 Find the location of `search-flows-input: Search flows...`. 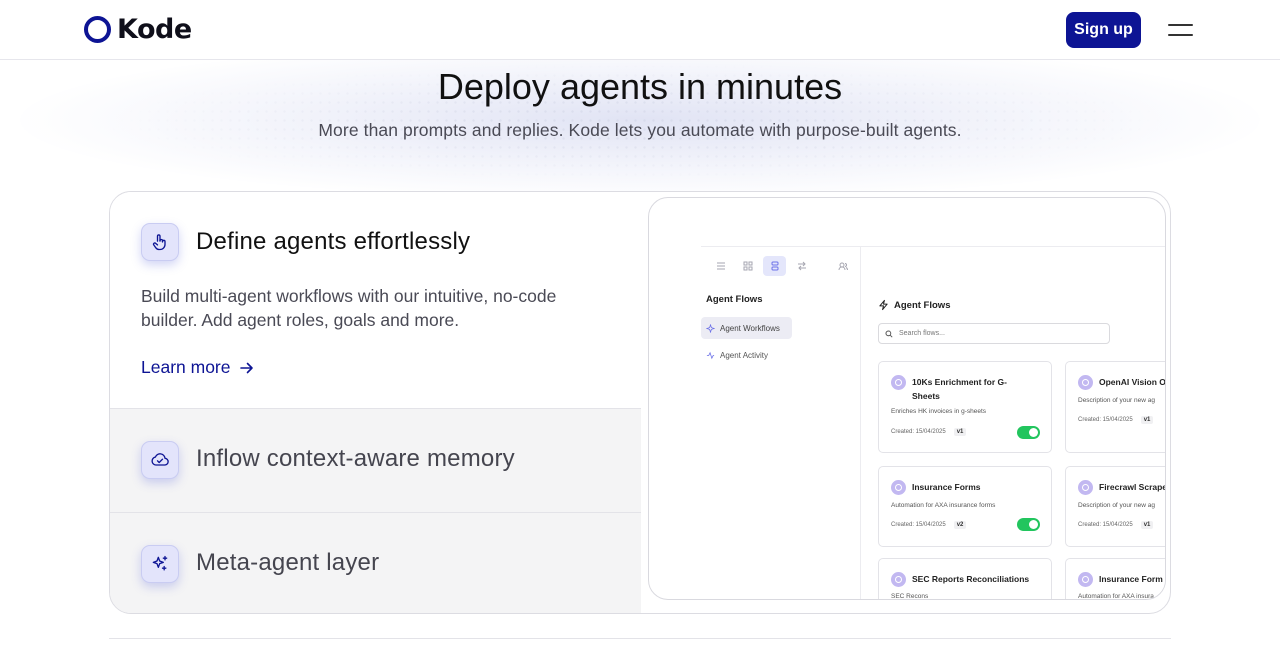

search-flows-input: Search flows... is located at coordinates (994, 333).